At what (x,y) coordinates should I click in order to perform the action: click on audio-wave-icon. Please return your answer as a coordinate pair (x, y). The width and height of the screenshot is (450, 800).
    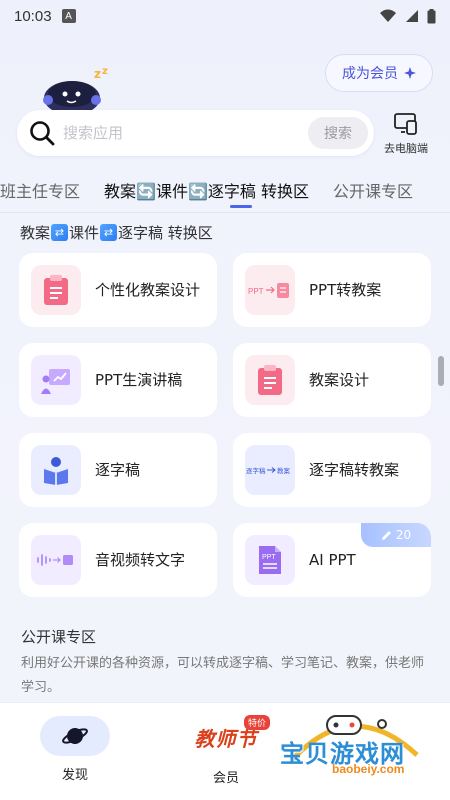
    Looking at the image, I should click on (56, 560).